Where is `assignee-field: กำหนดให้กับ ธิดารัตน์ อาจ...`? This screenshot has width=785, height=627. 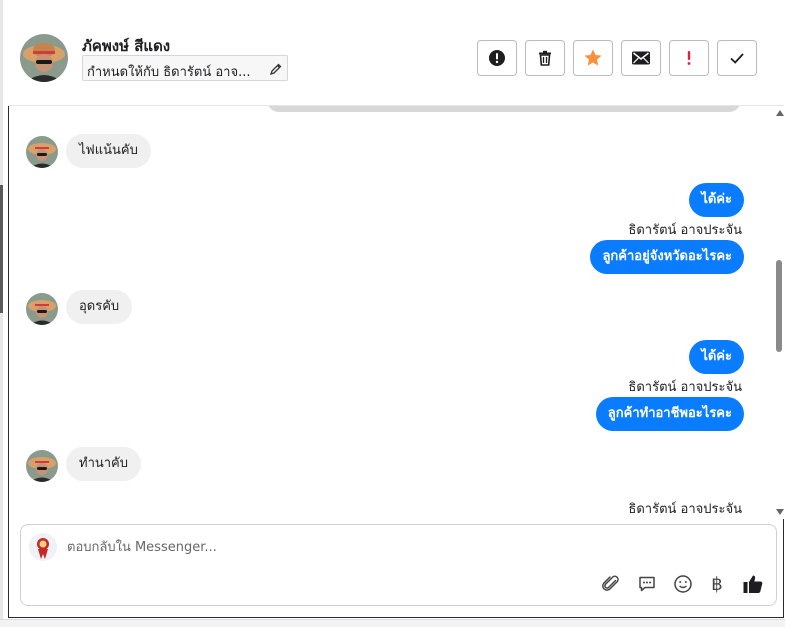 assignee-field: กำหนดให้กับ ธิดารัตน์ อาจ... is located at coordinates (185, 68).